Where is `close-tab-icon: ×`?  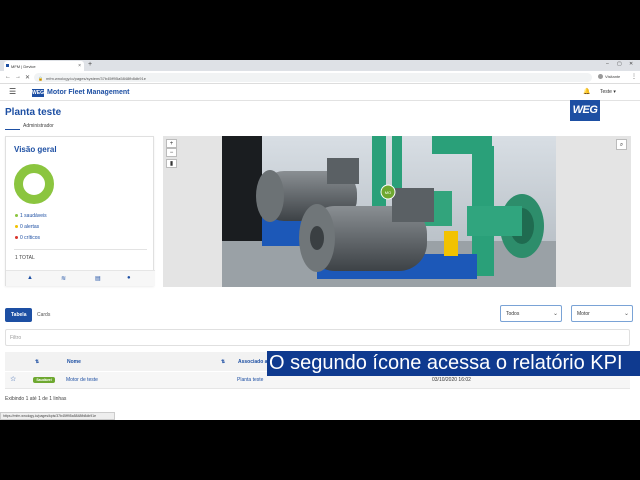 close-tab-icon: × is located at coordinates (79, 66).